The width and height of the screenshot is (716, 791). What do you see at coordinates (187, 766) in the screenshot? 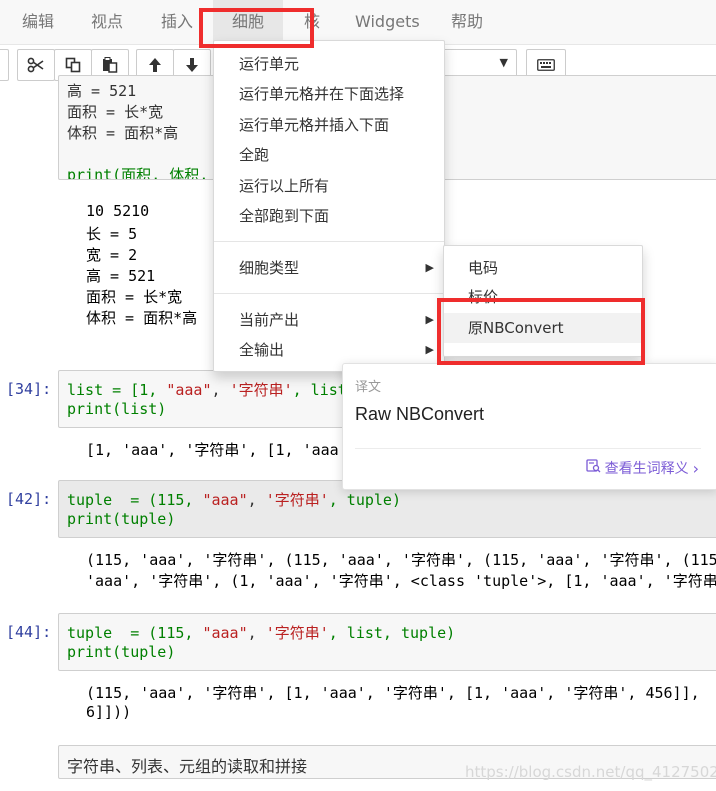
I see `markdown-text: 字符串、列表、元组的读取和拼接` at bounding box center [187, 766].